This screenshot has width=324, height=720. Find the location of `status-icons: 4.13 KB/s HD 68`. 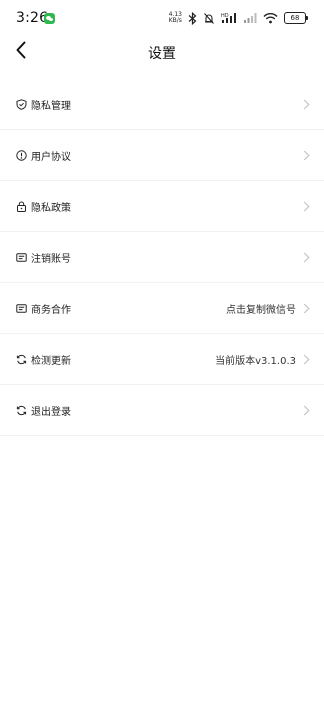

status-icons: 4.13 KB/s HD 68 is located at coordinates (238, 18).